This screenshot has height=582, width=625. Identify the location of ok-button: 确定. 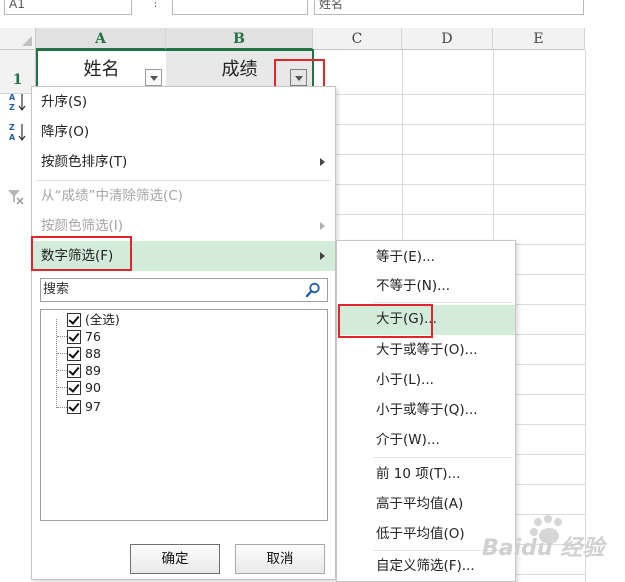
(175, 559).